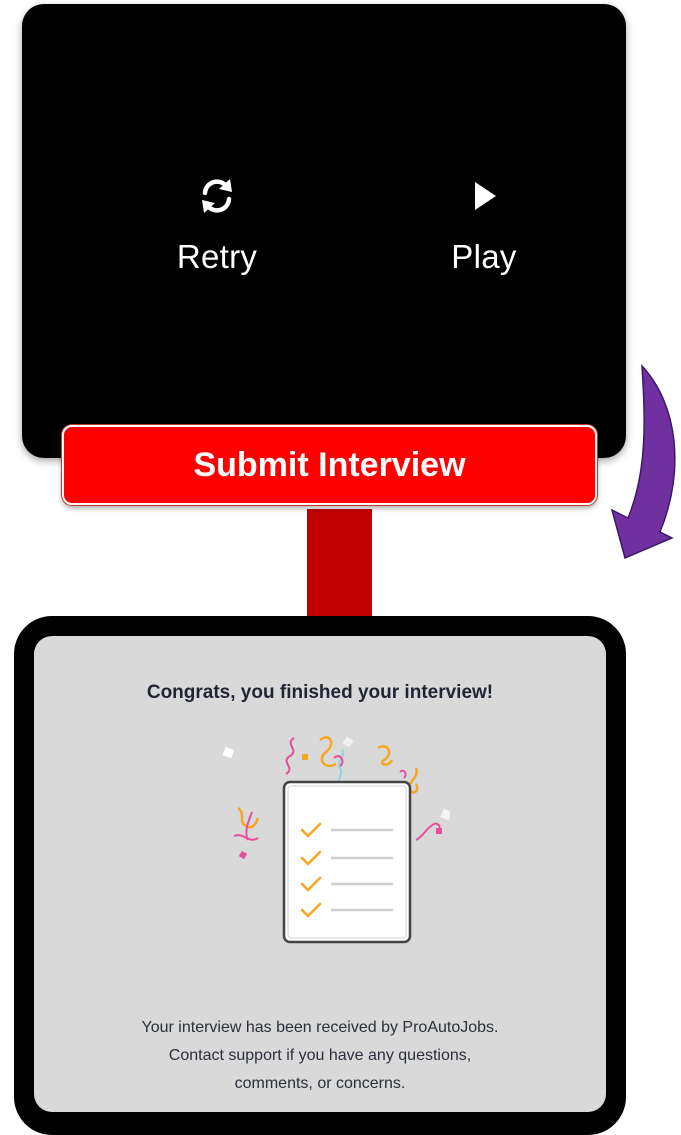  Describe the element at coordinates (336, 840) in the screenshot. I see `checklist-confetti-illustration` at that location.